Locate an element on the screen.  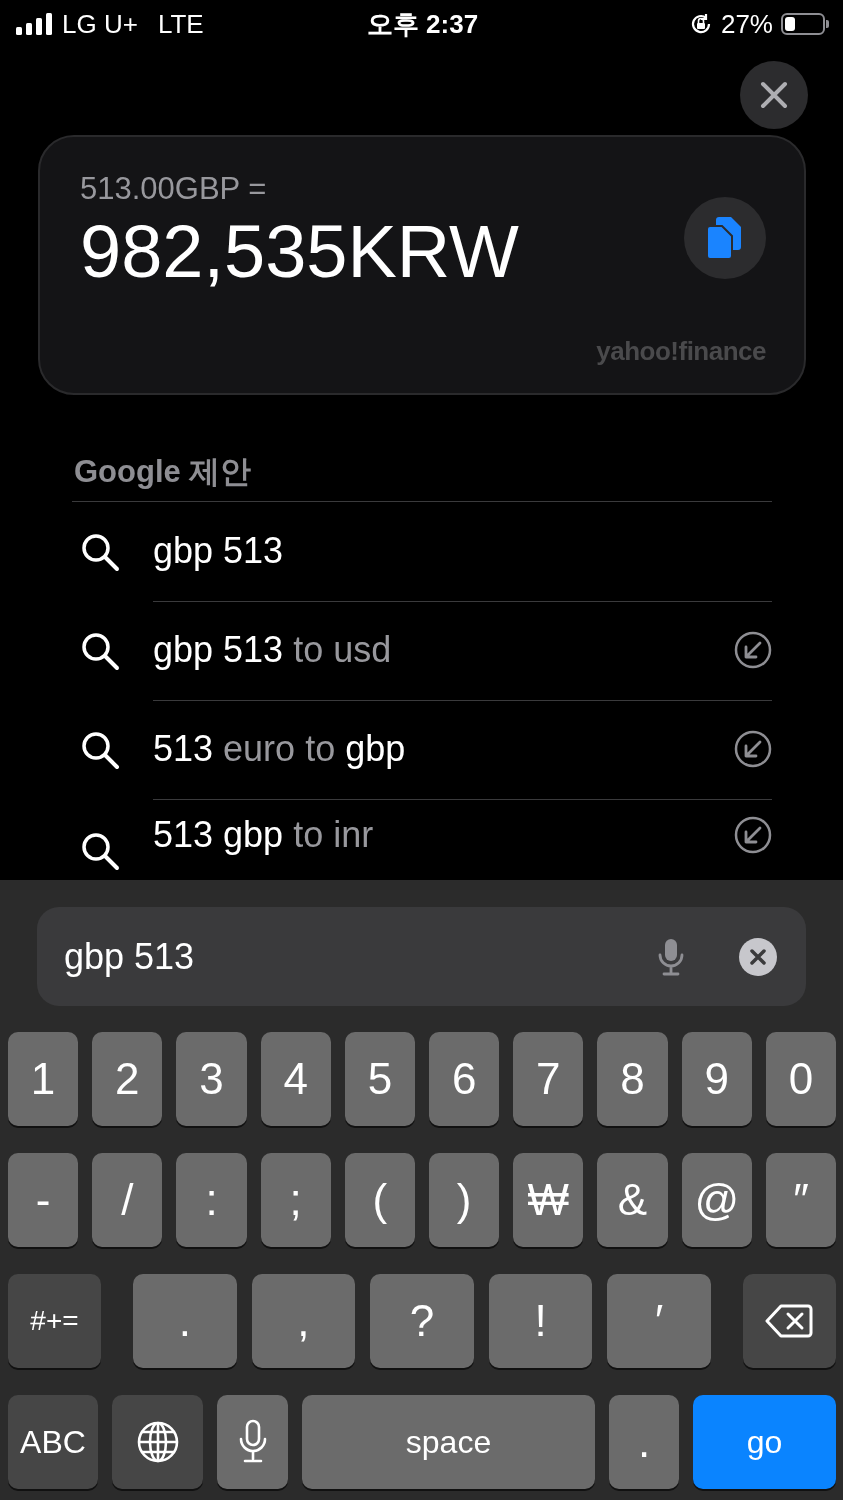
suggestion-row: 513 gbp to inr is located at coordinates (422, 835).